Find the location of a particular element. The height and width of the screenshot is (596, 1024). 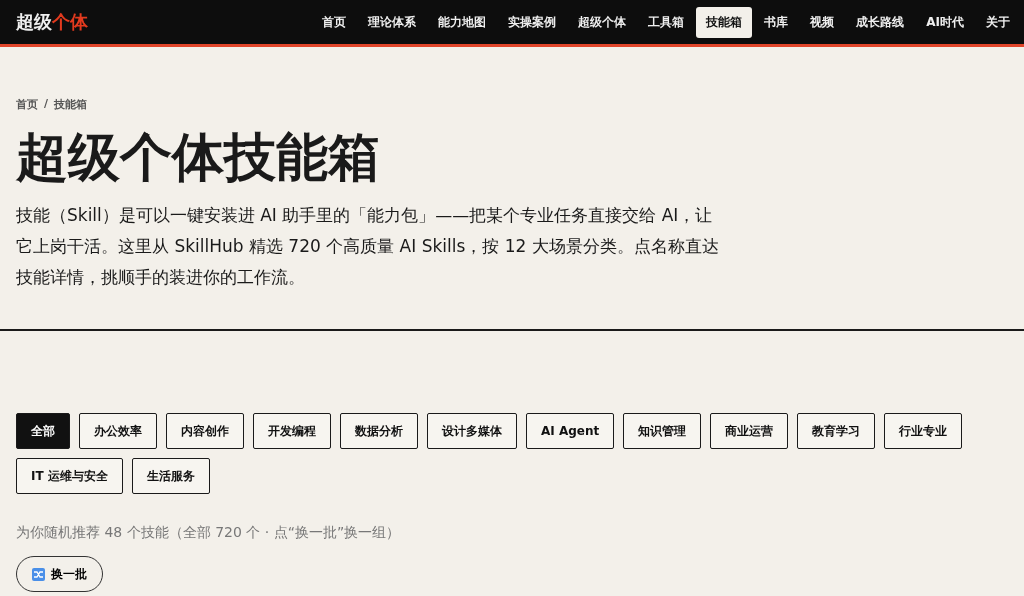

category-filter: 开发编程 is located at coordinates (292, 431).